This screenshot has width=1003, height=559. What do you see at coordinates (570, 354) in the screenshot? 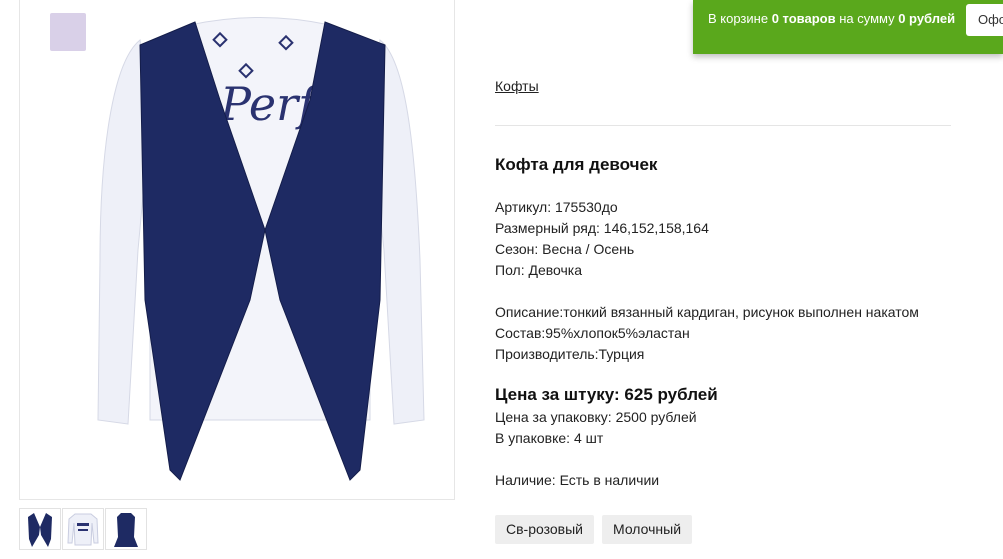
I see `product-manufacturer: Производитель:Турция` at bounding box center [570, 354].